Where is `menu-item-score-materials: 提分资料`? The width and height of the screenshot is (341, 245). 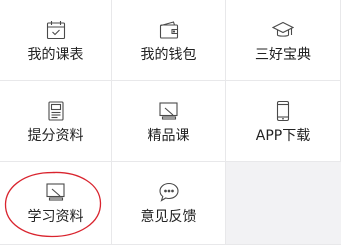 menu-item-score-materials: 提分资料 is located at coordinates (56, 121).